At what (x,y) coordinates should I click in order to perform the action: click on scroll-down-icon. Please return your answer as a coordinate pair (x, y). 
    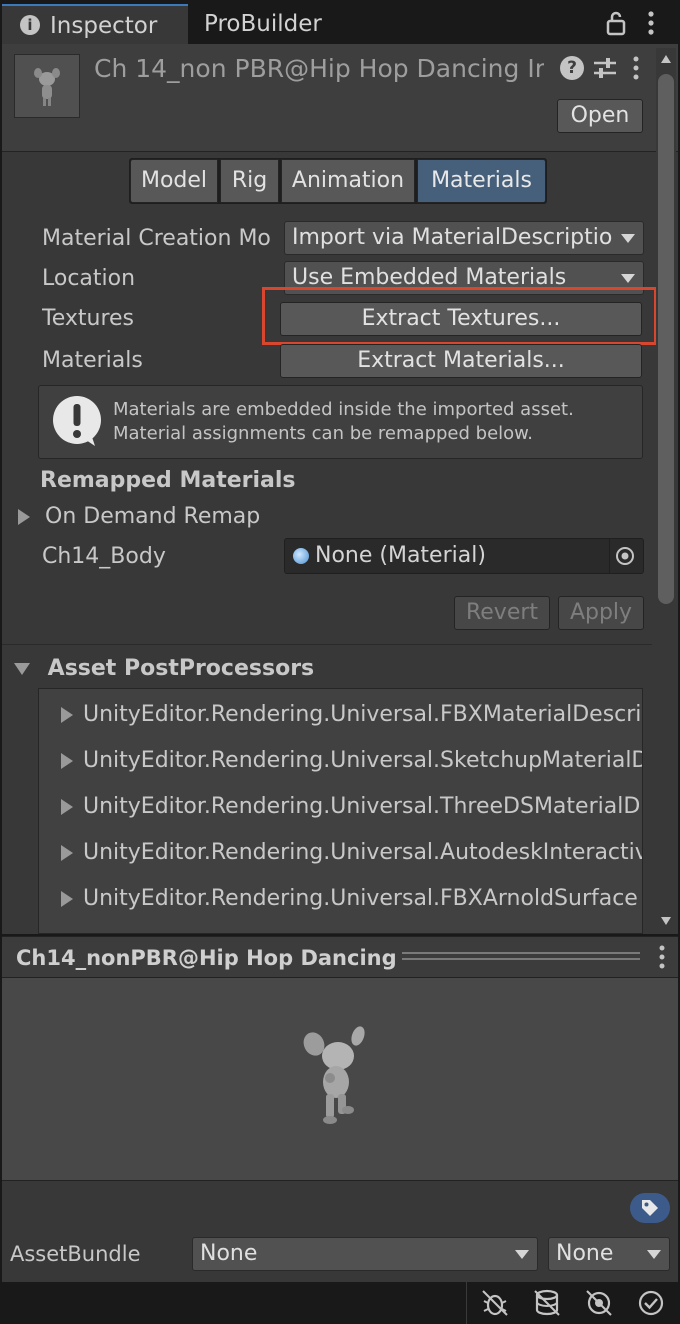
    Looking at the image, I should click on (666, 921).